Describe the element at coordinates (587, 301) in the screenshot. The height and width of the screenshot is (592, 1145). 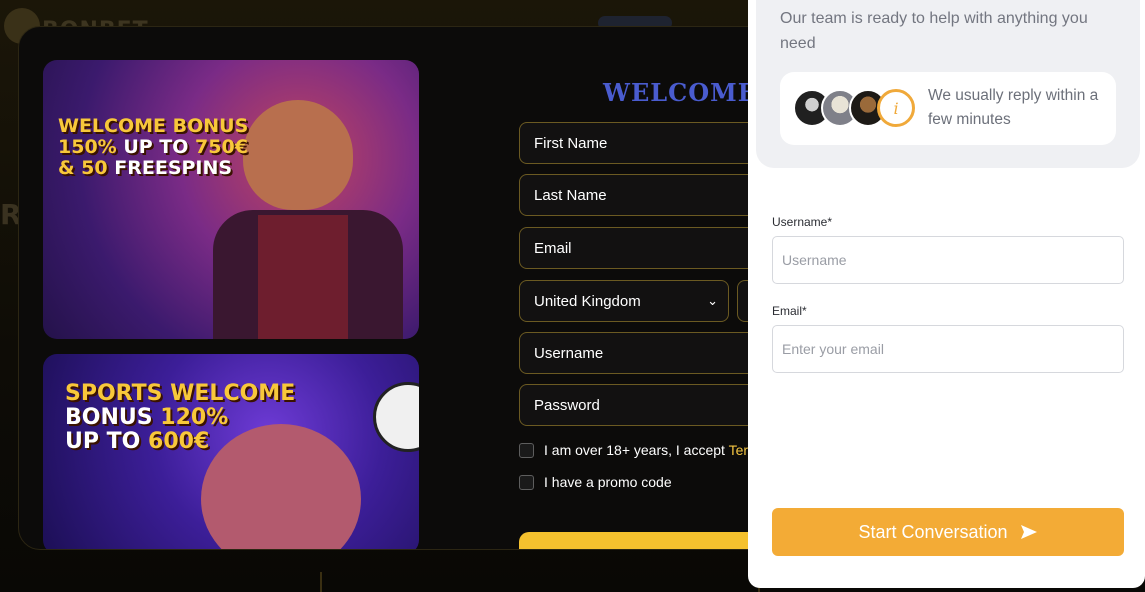
I see `country-value: United Kingdom` at that location.